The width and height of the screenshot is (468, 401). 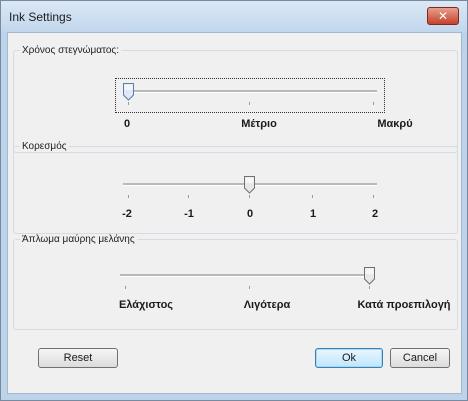 What do you see at coordinates (70, 50) in the screenshot?
I see `drying-time-label: Χρόνος στεγνώματος:` at bounding box center [70, 50].